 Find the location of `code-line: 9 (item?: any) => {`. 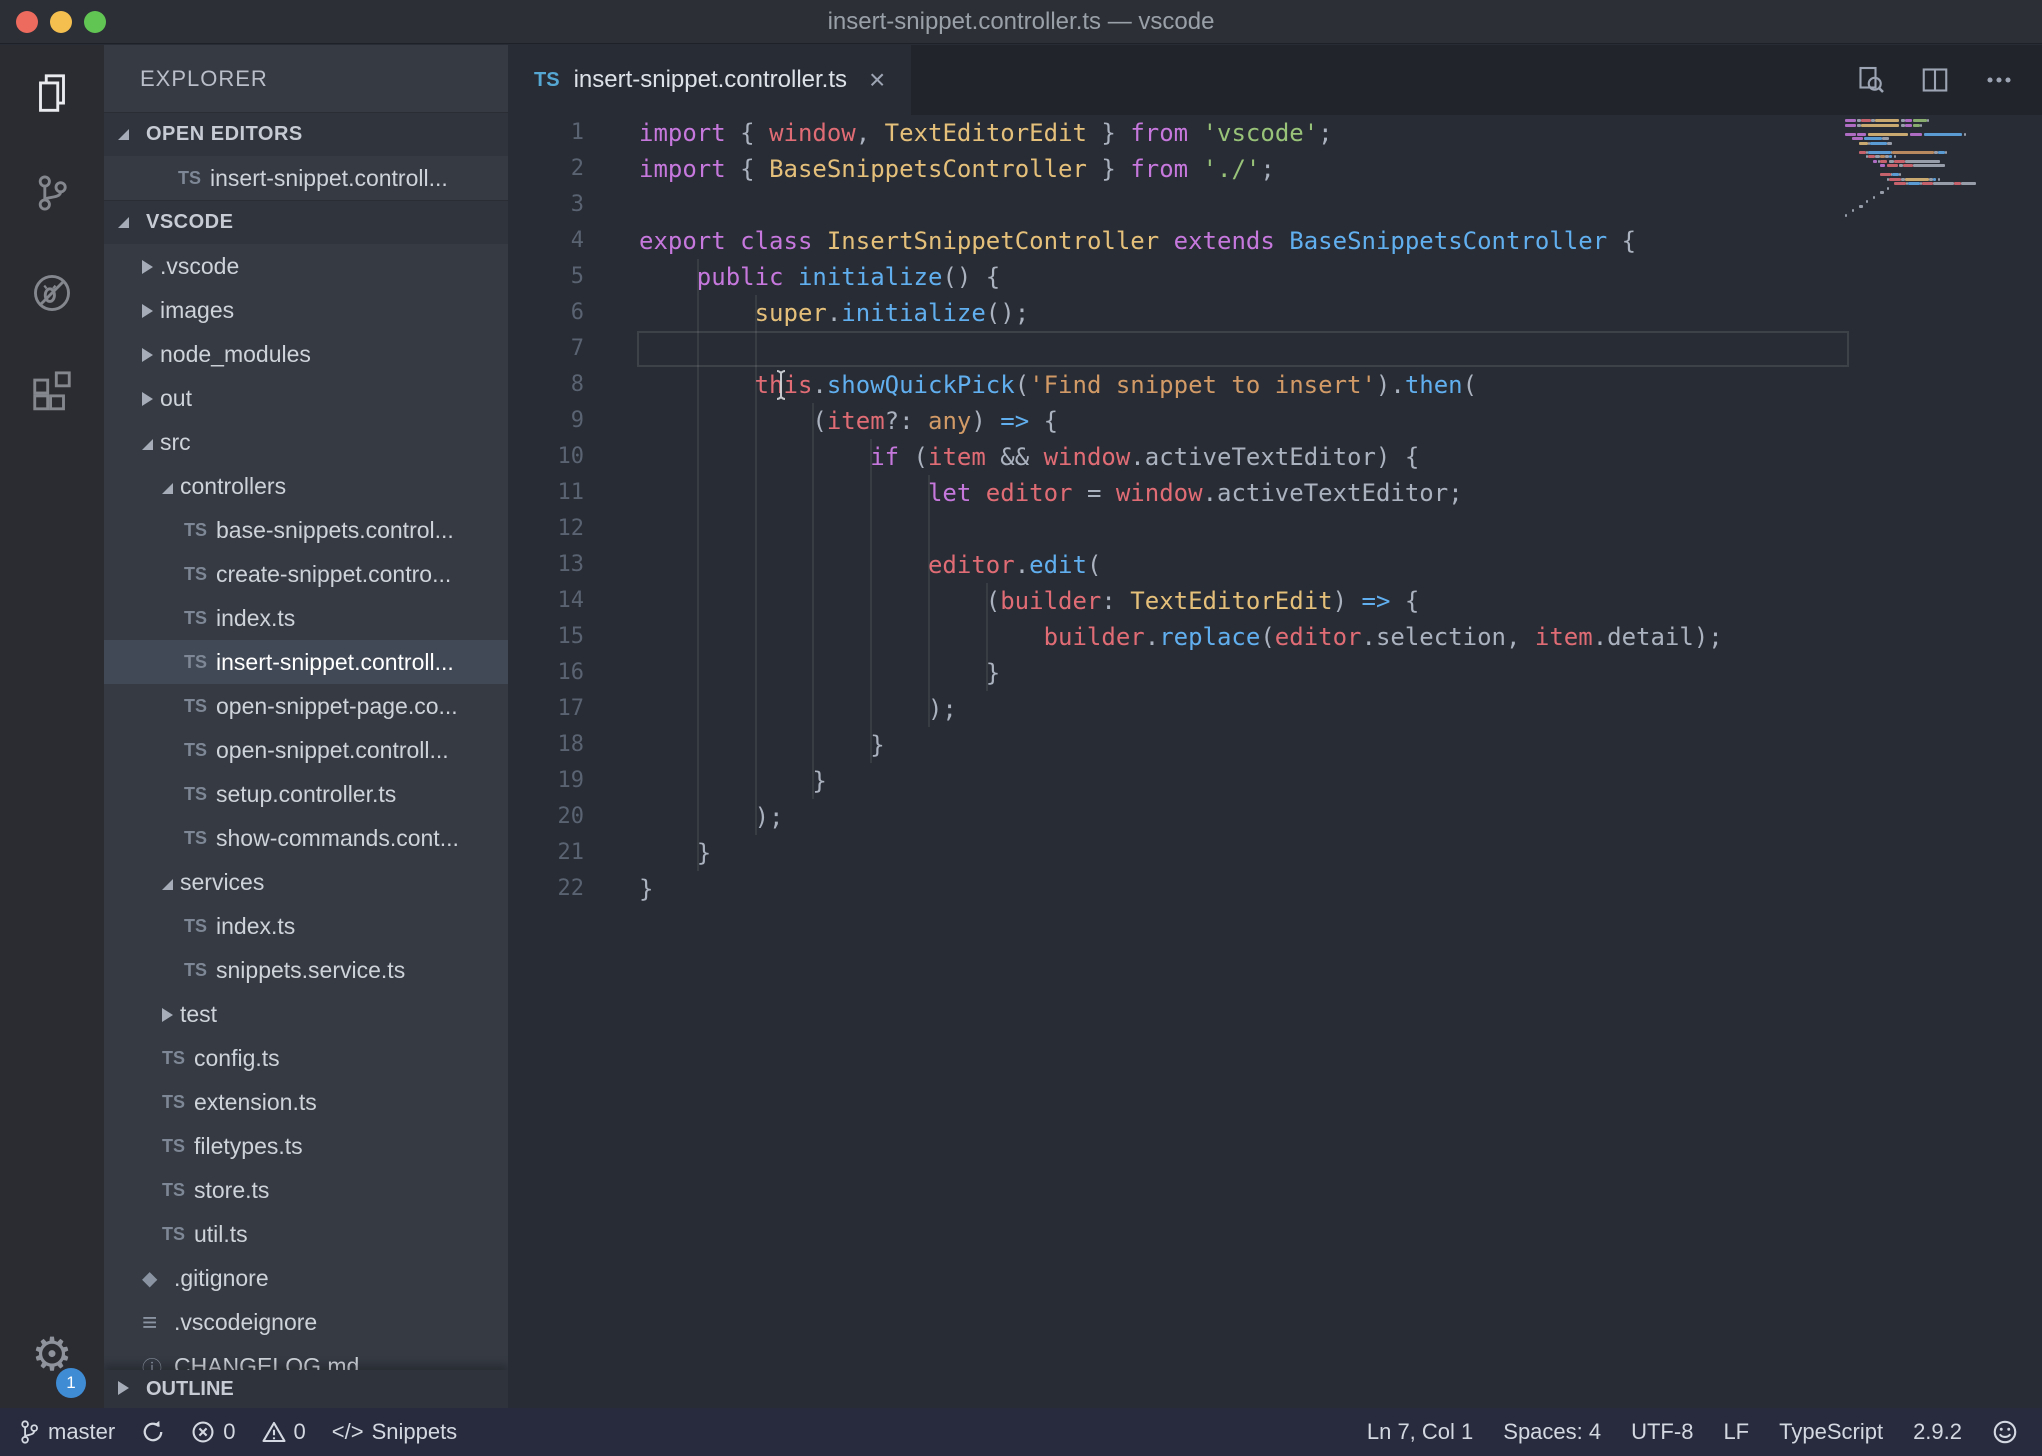

code-line: 9 (item?: any) => { is located at coordinates (1275, 421).